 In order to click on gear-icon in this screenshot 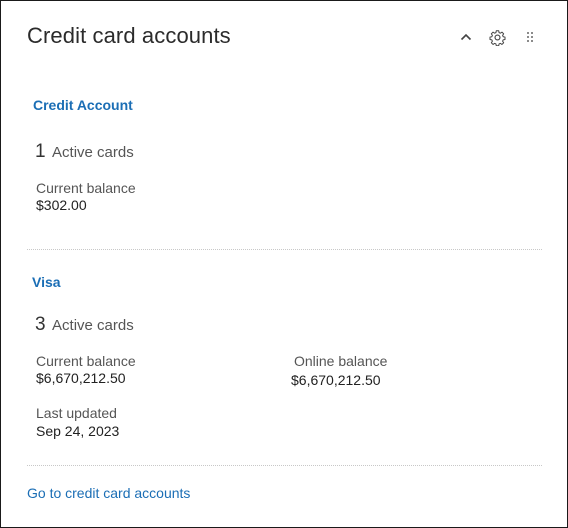, I will do `click(497, 37)`.